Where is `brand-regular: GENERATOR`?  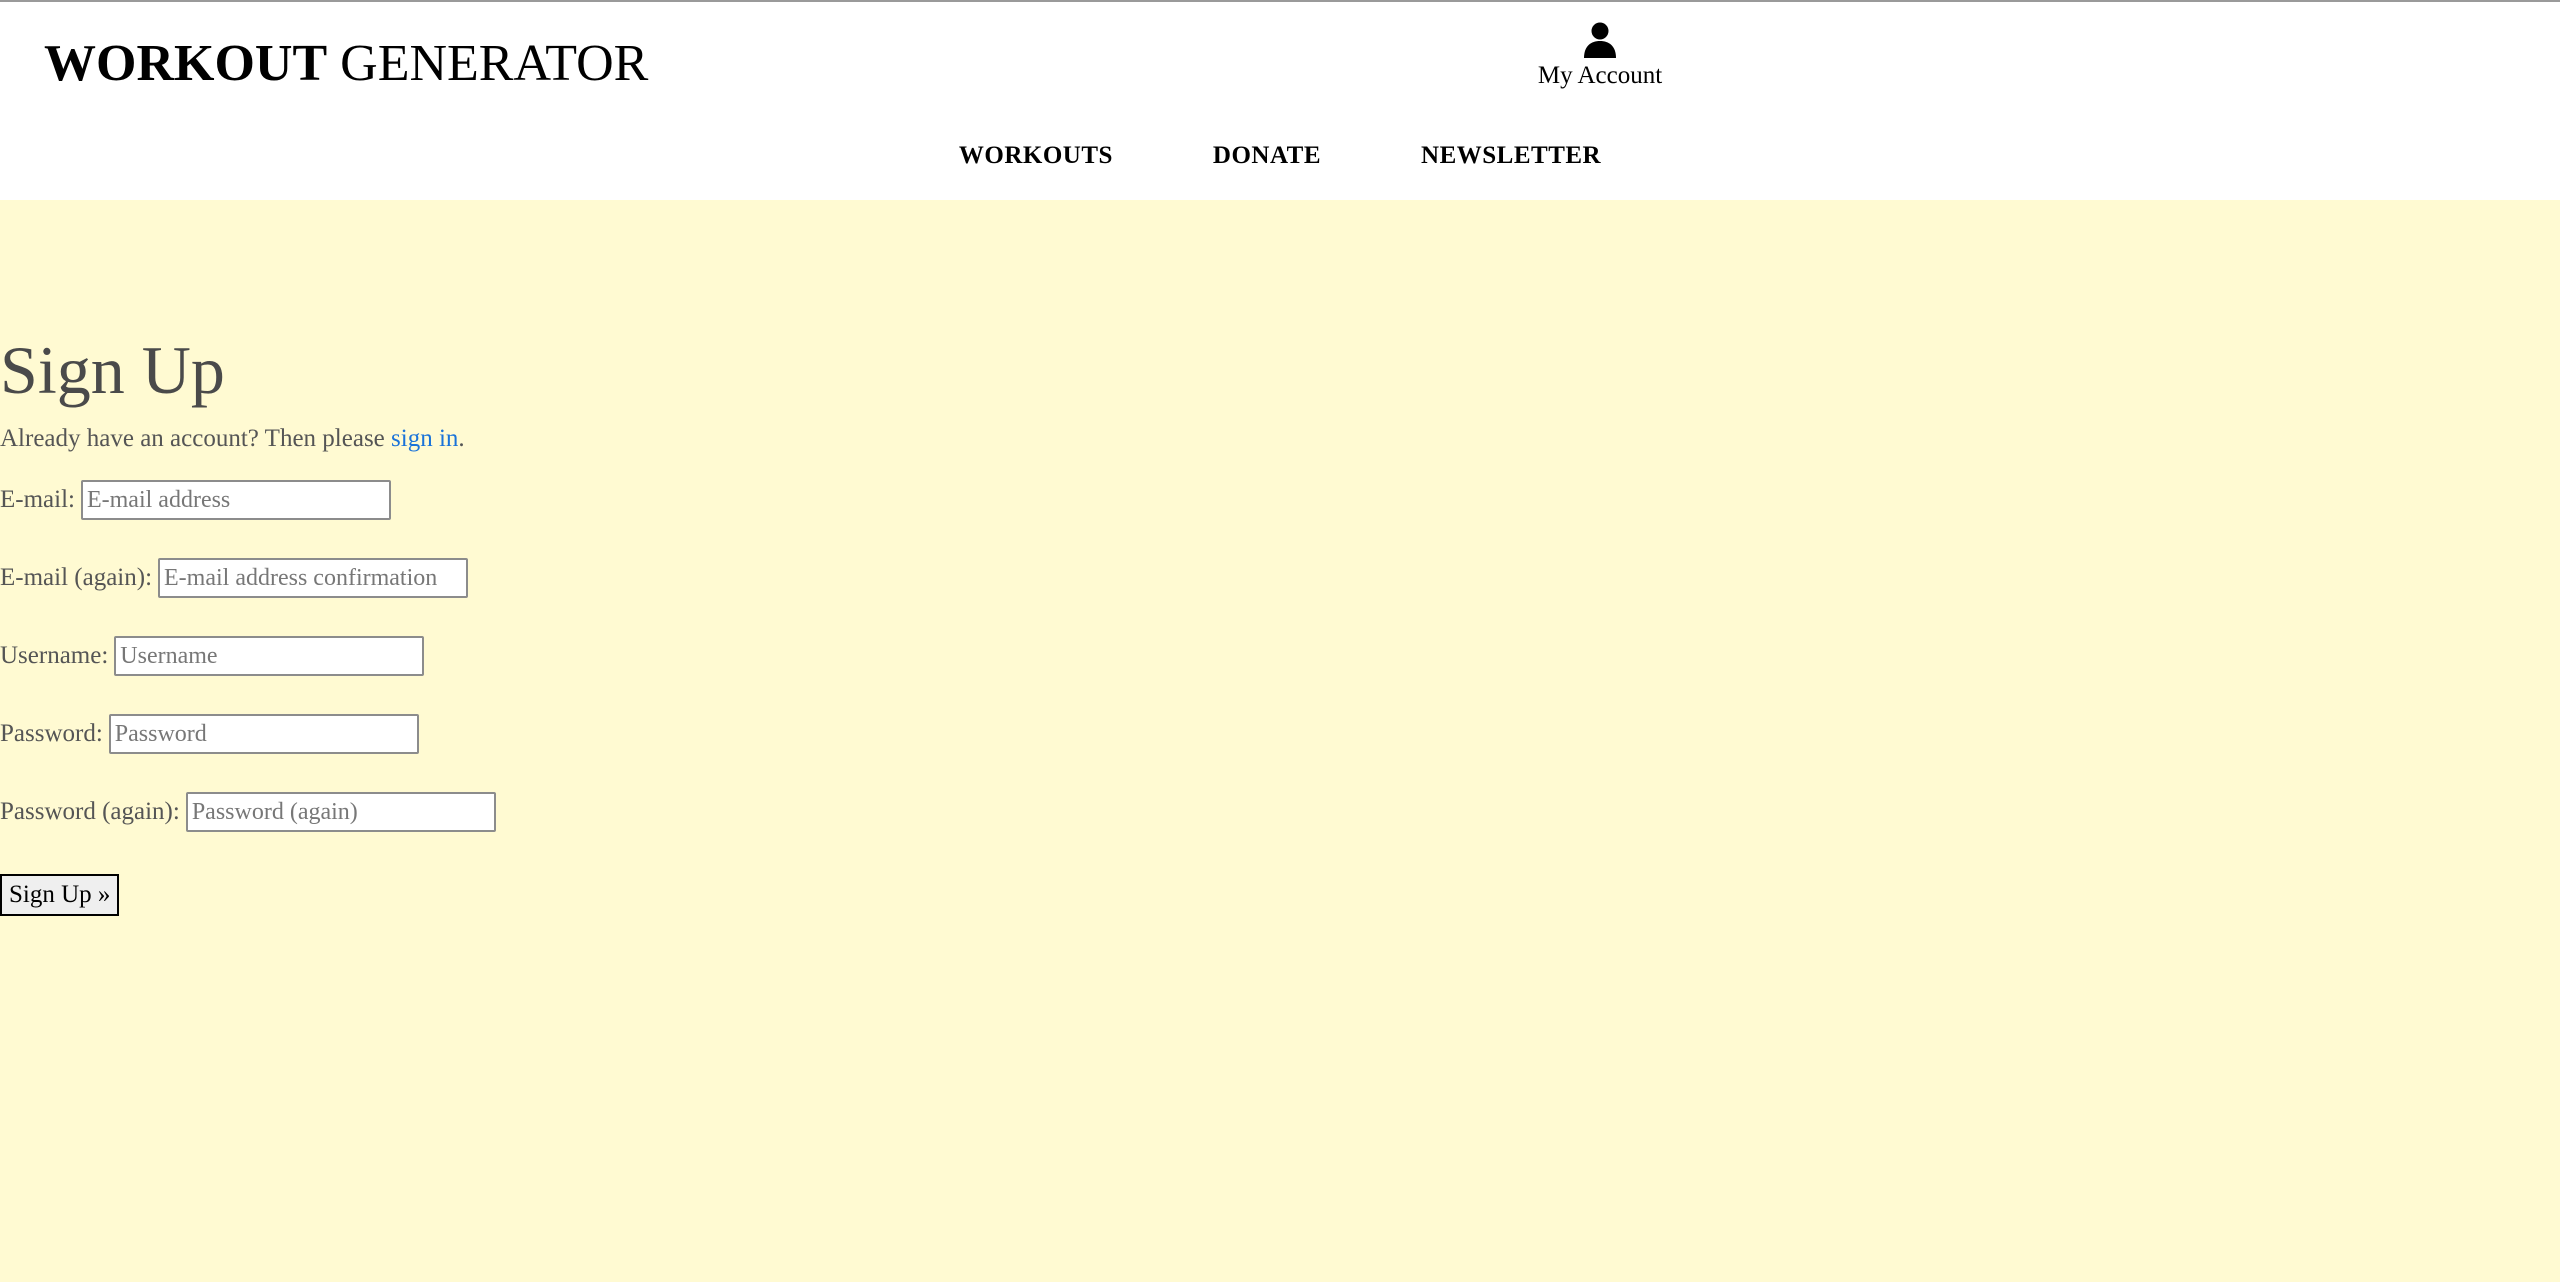
brand-regular: GENERATOR is located at coordinates (494, 63).